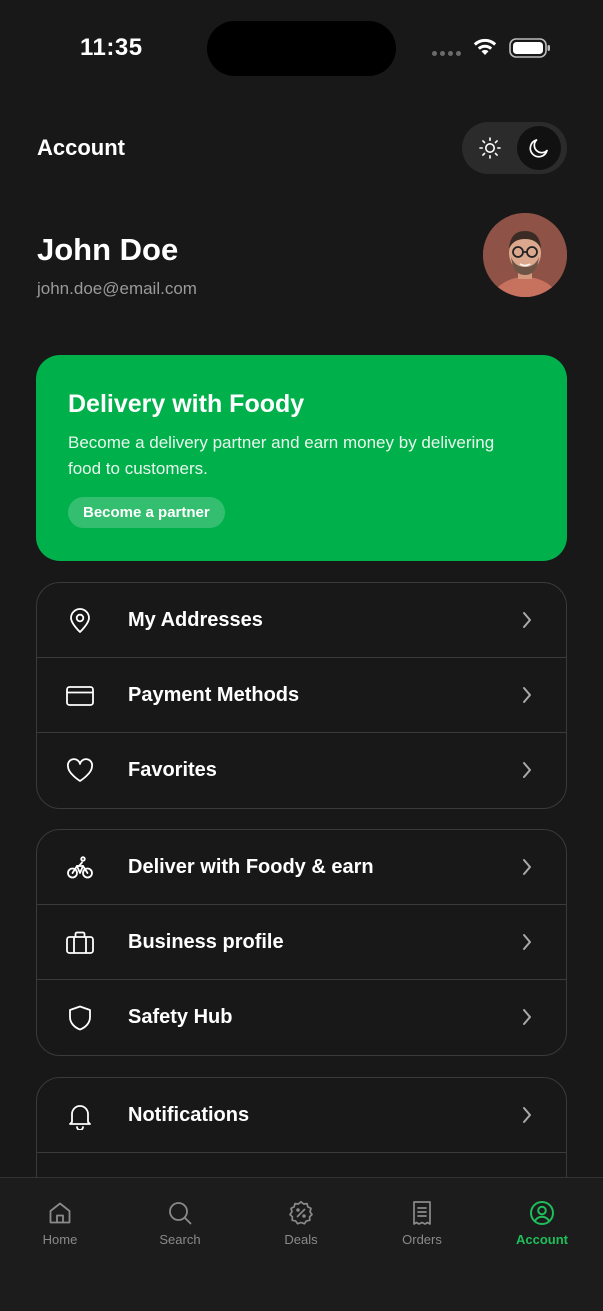  Describe the element at coordinates (146, 512) in the screenshot. I see `become-partner-button: Become a partner` at that location.